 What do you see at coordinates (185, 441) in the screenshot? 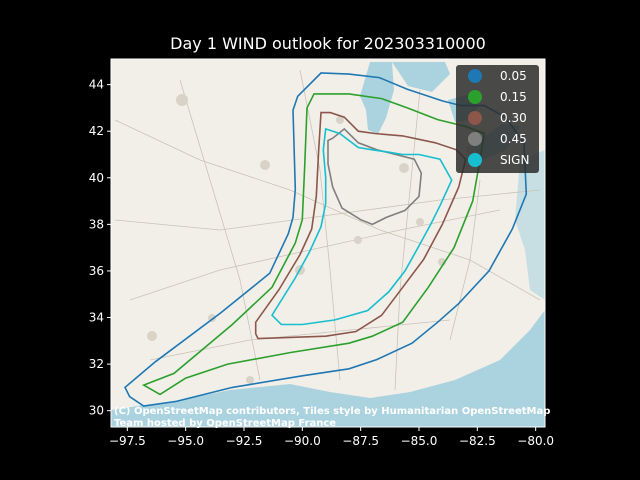
I see `x-tick-label: −95.0` at bounding box center [185, 441].